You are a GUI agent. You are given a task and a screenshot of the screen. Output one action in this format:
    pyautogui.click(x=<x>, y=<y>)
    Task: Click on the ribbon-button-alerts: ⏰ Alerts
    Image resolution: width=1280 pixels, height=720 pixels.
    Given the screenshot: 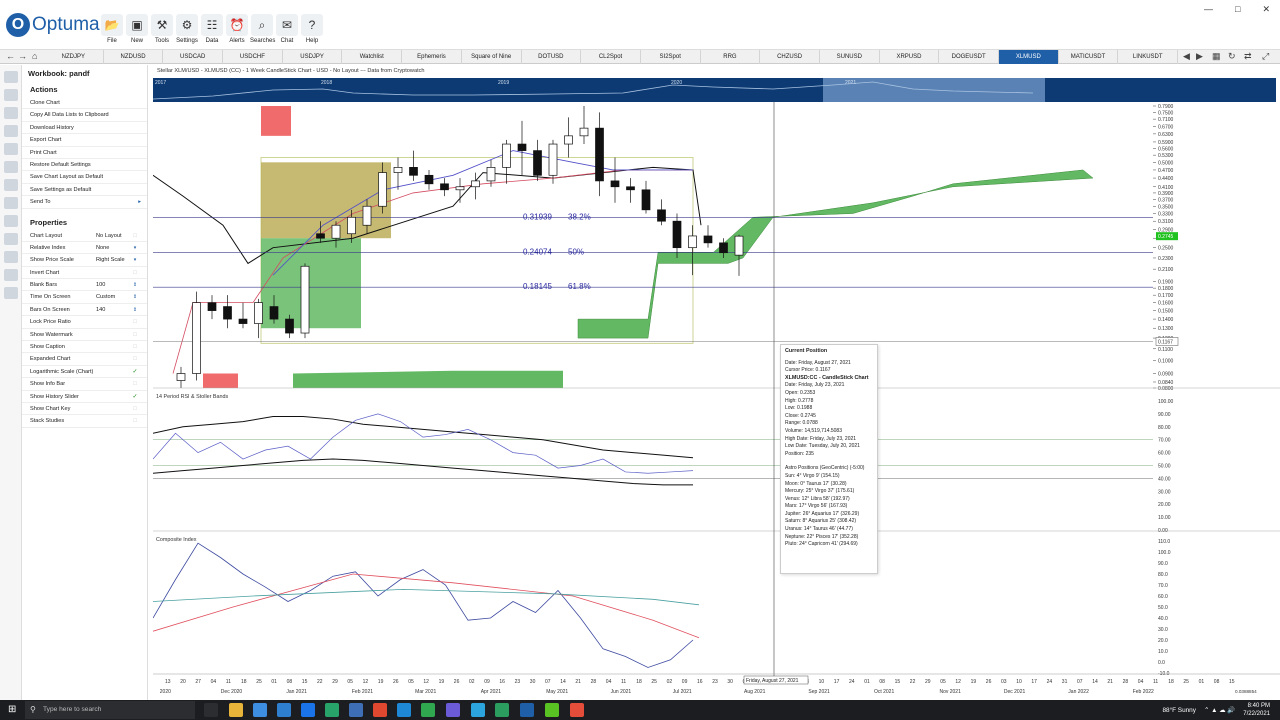 What is the action you would take?
    pyautogui.click(x=237, y=29)
    